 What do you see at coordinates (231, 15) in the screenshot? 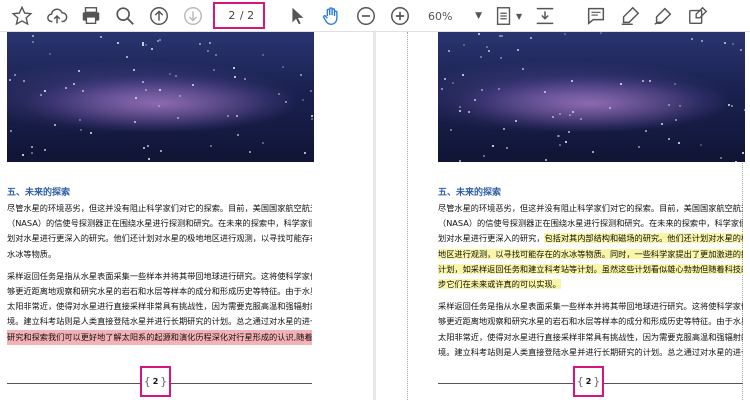
I see `current-page-input` at bounding box center [231, 15].